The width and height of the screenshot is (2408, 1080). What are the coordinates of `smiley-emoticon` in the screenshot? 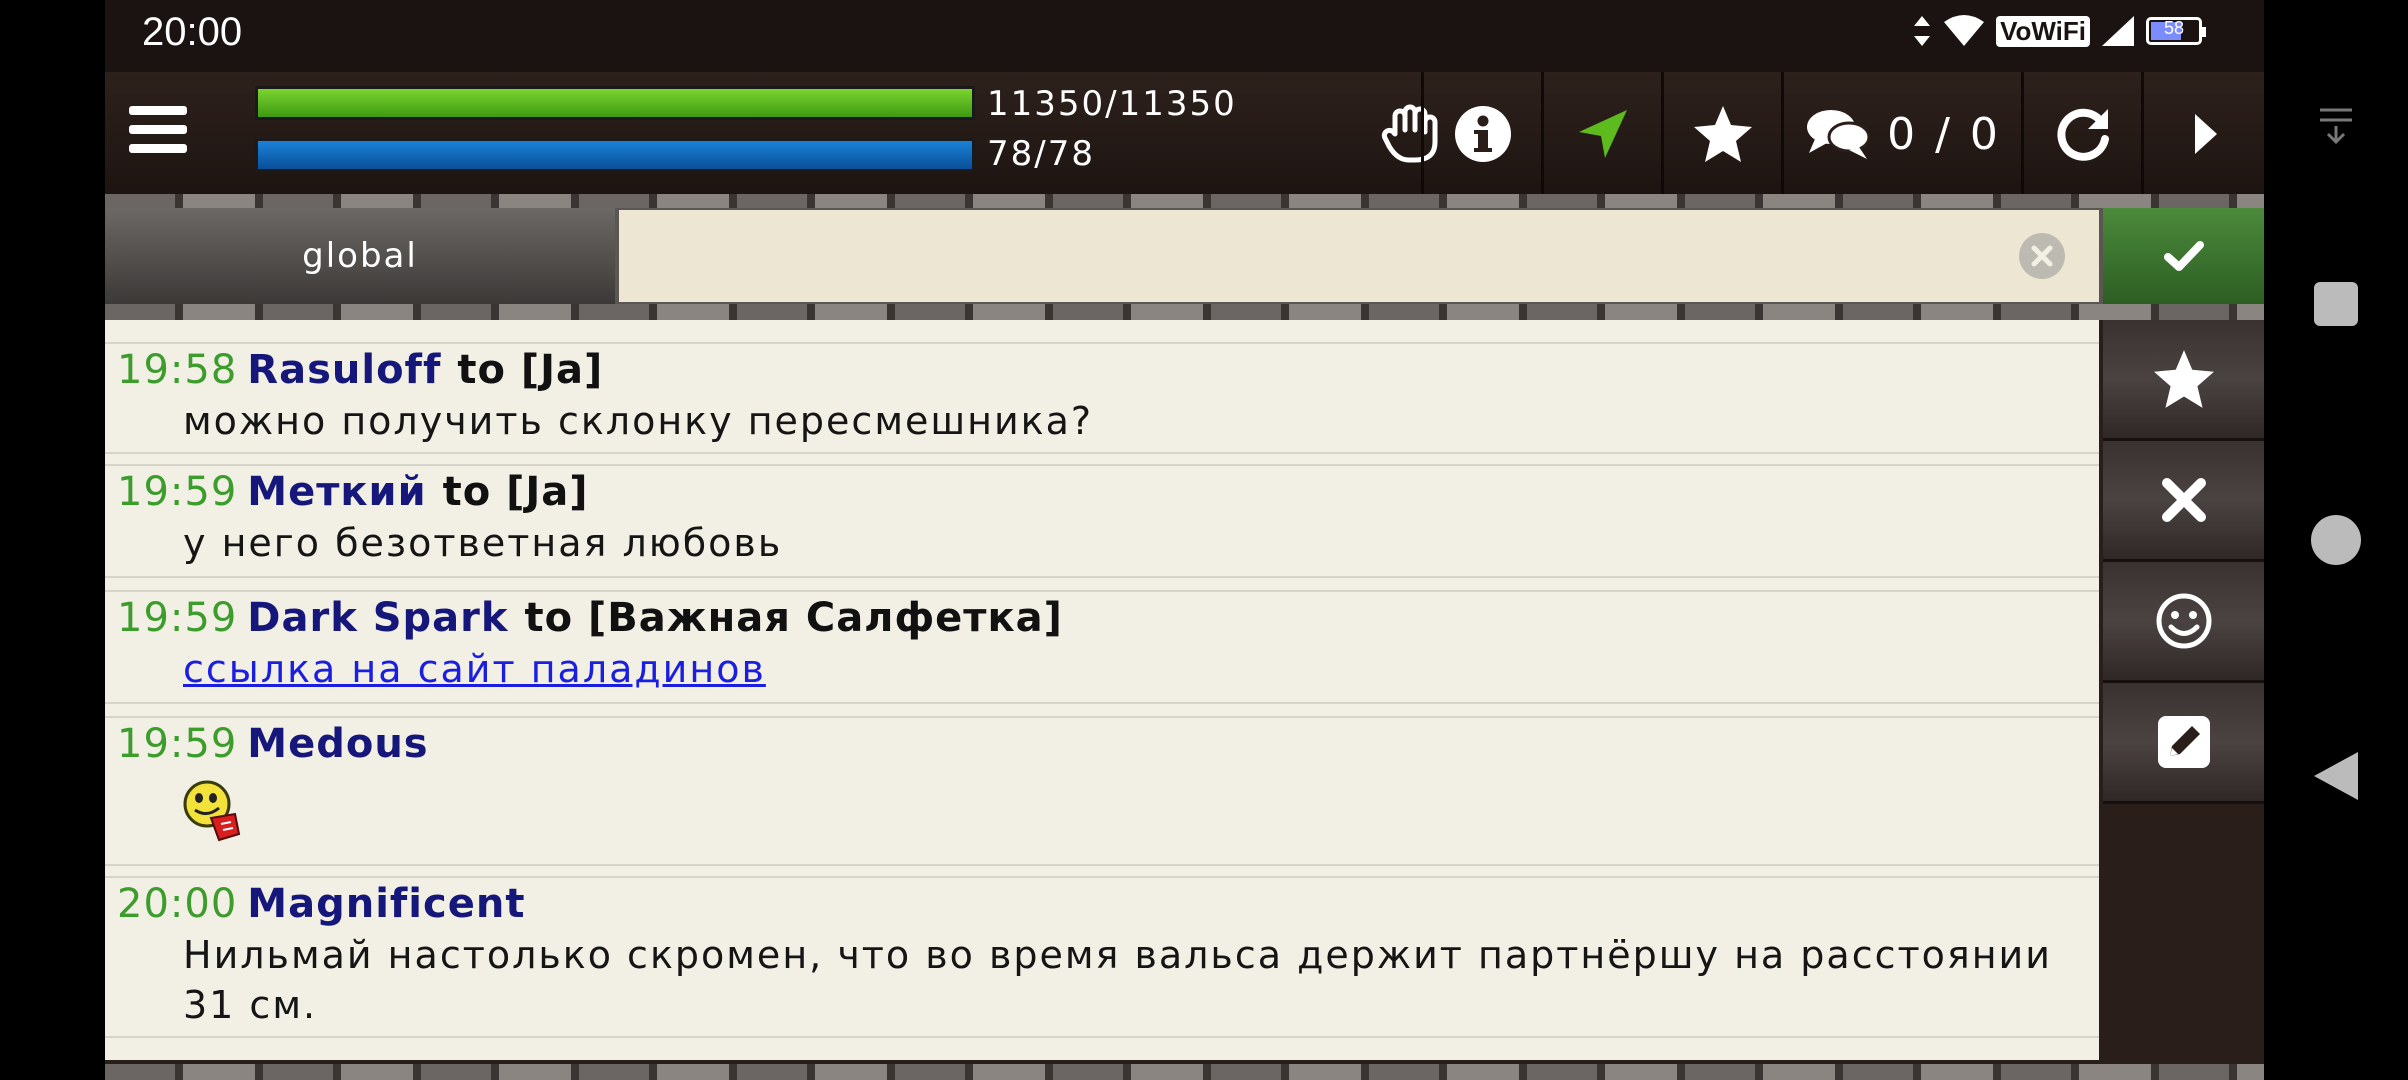 It's located at (212, 810).